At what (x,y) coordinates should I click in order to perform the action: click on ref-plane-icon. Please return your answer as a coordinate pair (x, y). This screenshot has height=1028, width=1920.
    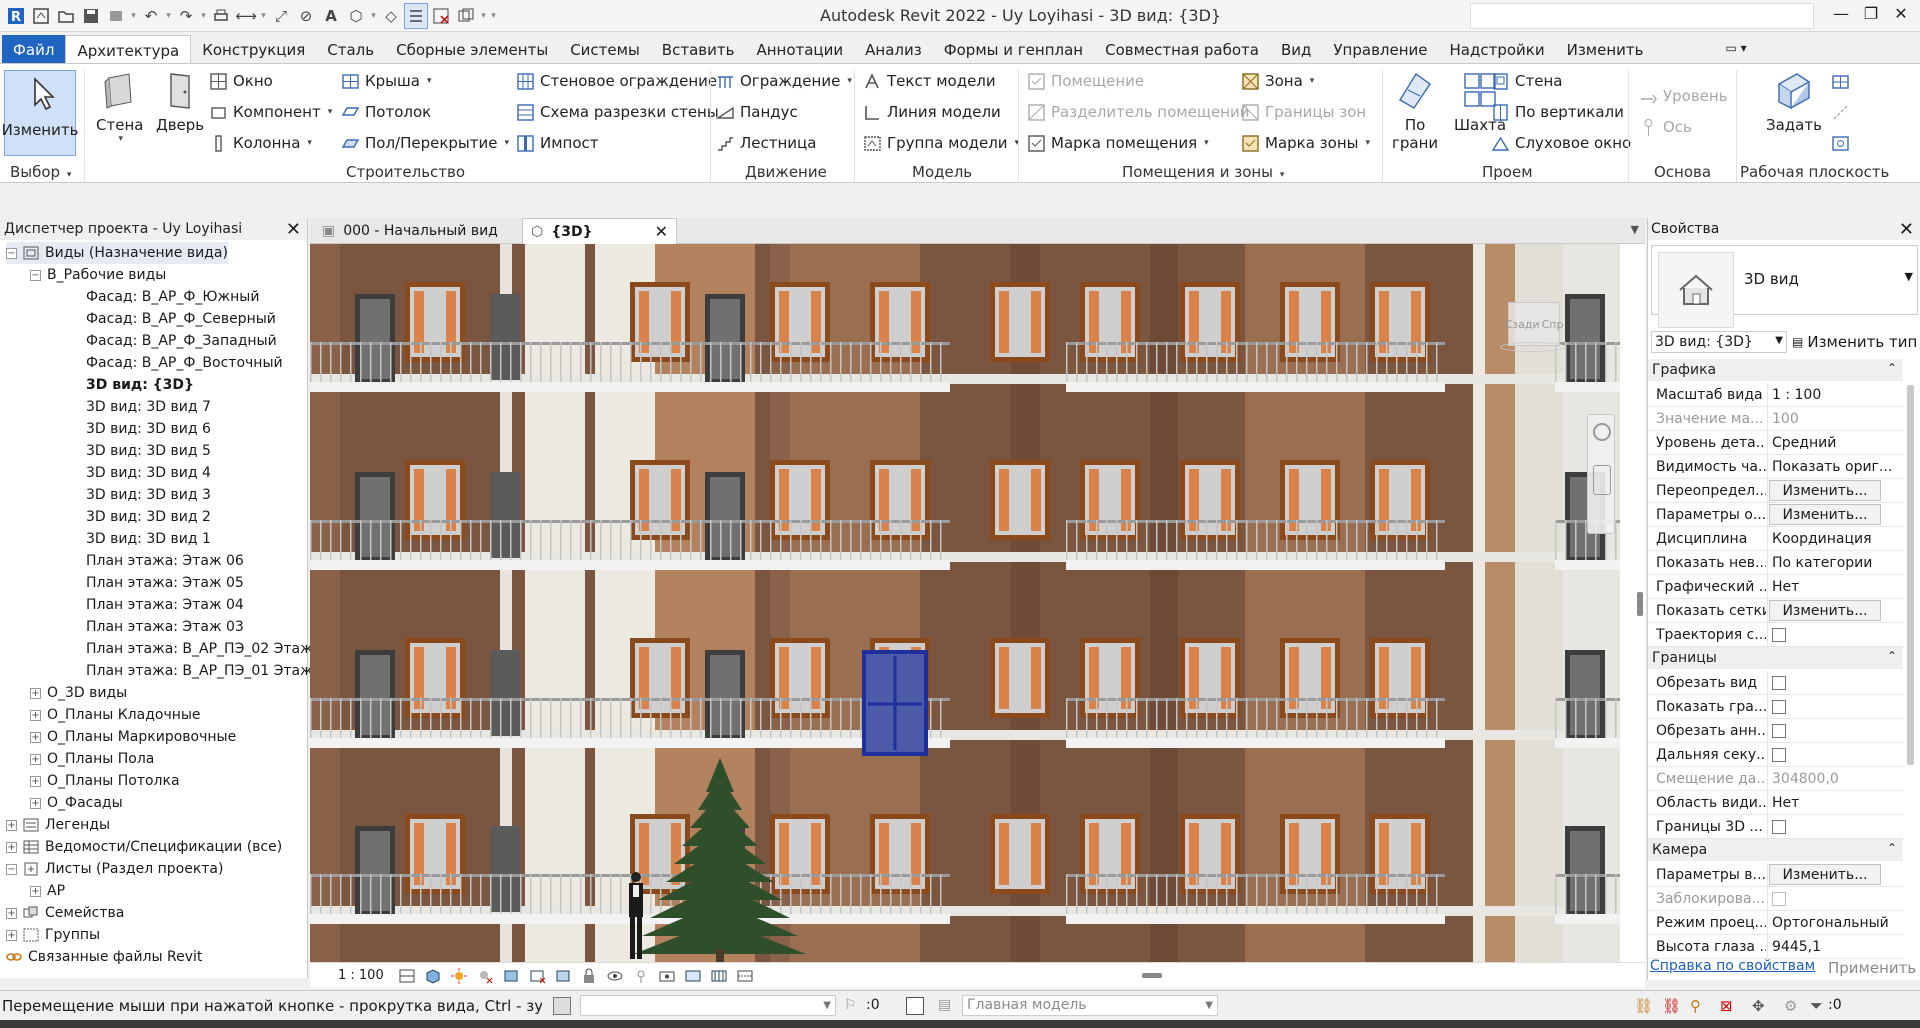
    Looking at the image, I should click on (1840, 112).